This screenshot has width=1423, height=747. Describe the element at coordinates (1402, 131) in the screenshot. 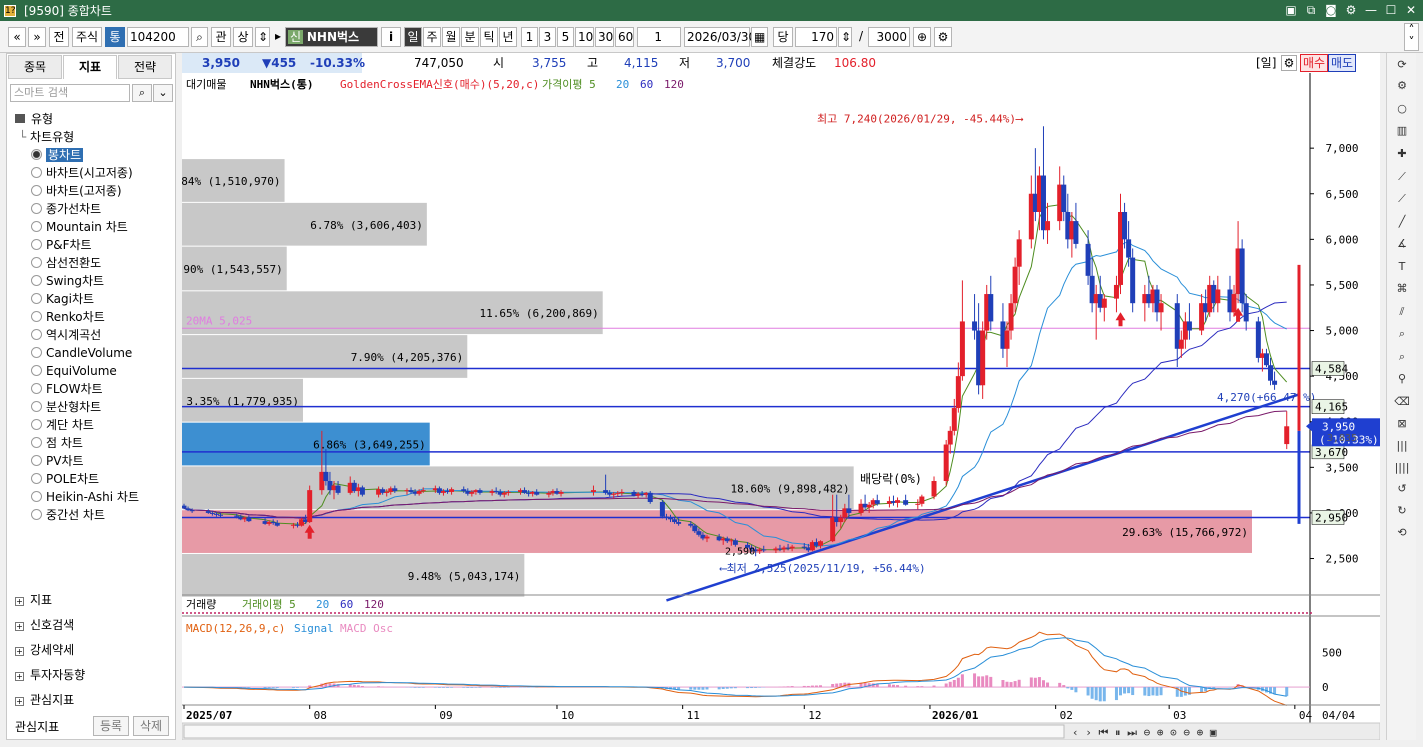

I see `chart-icon: ▥` at that location.